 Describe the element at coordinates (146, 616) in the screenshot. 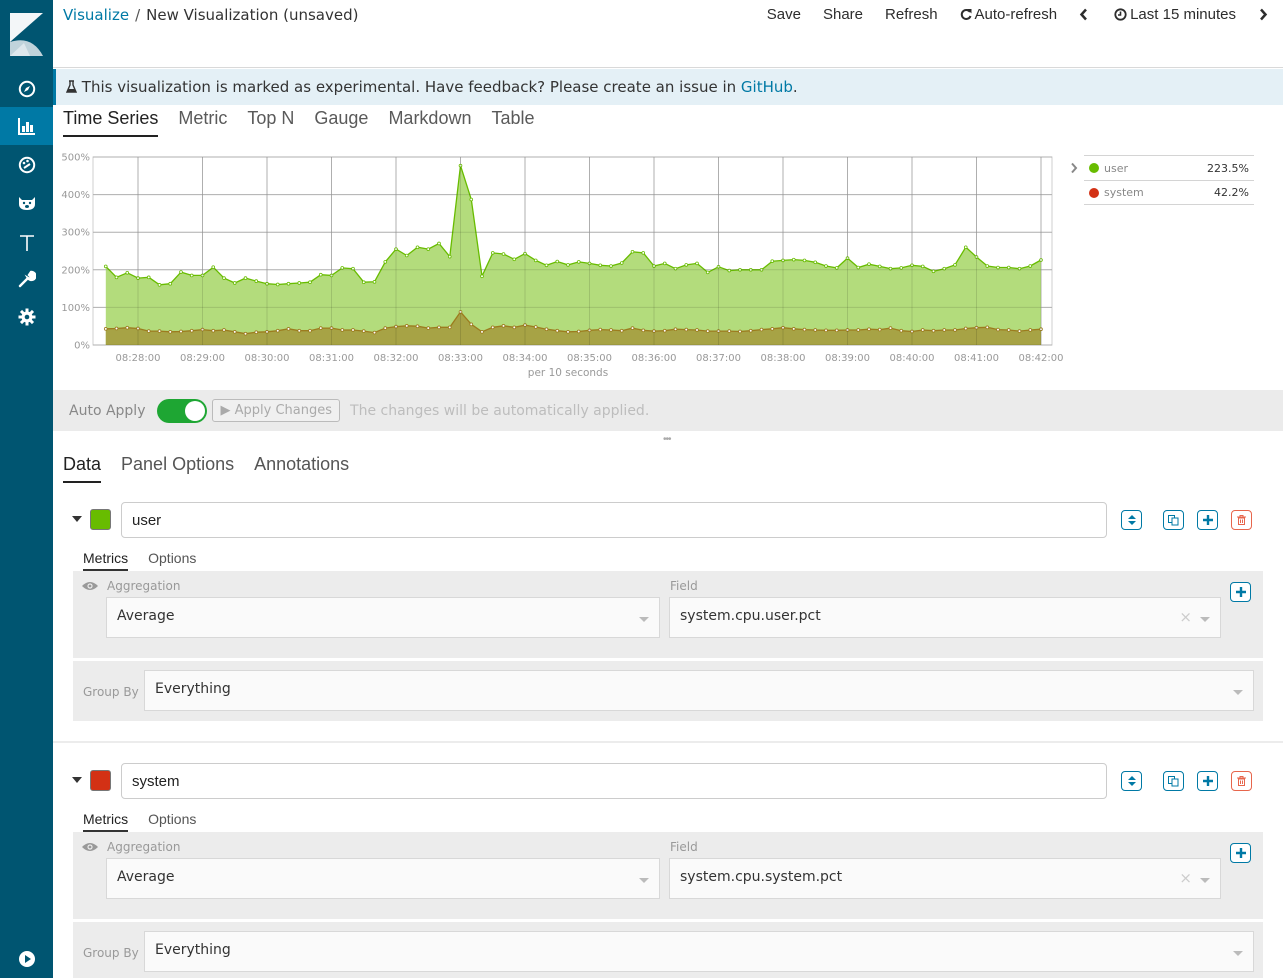

I see `aggregation-value: Average` at that location.